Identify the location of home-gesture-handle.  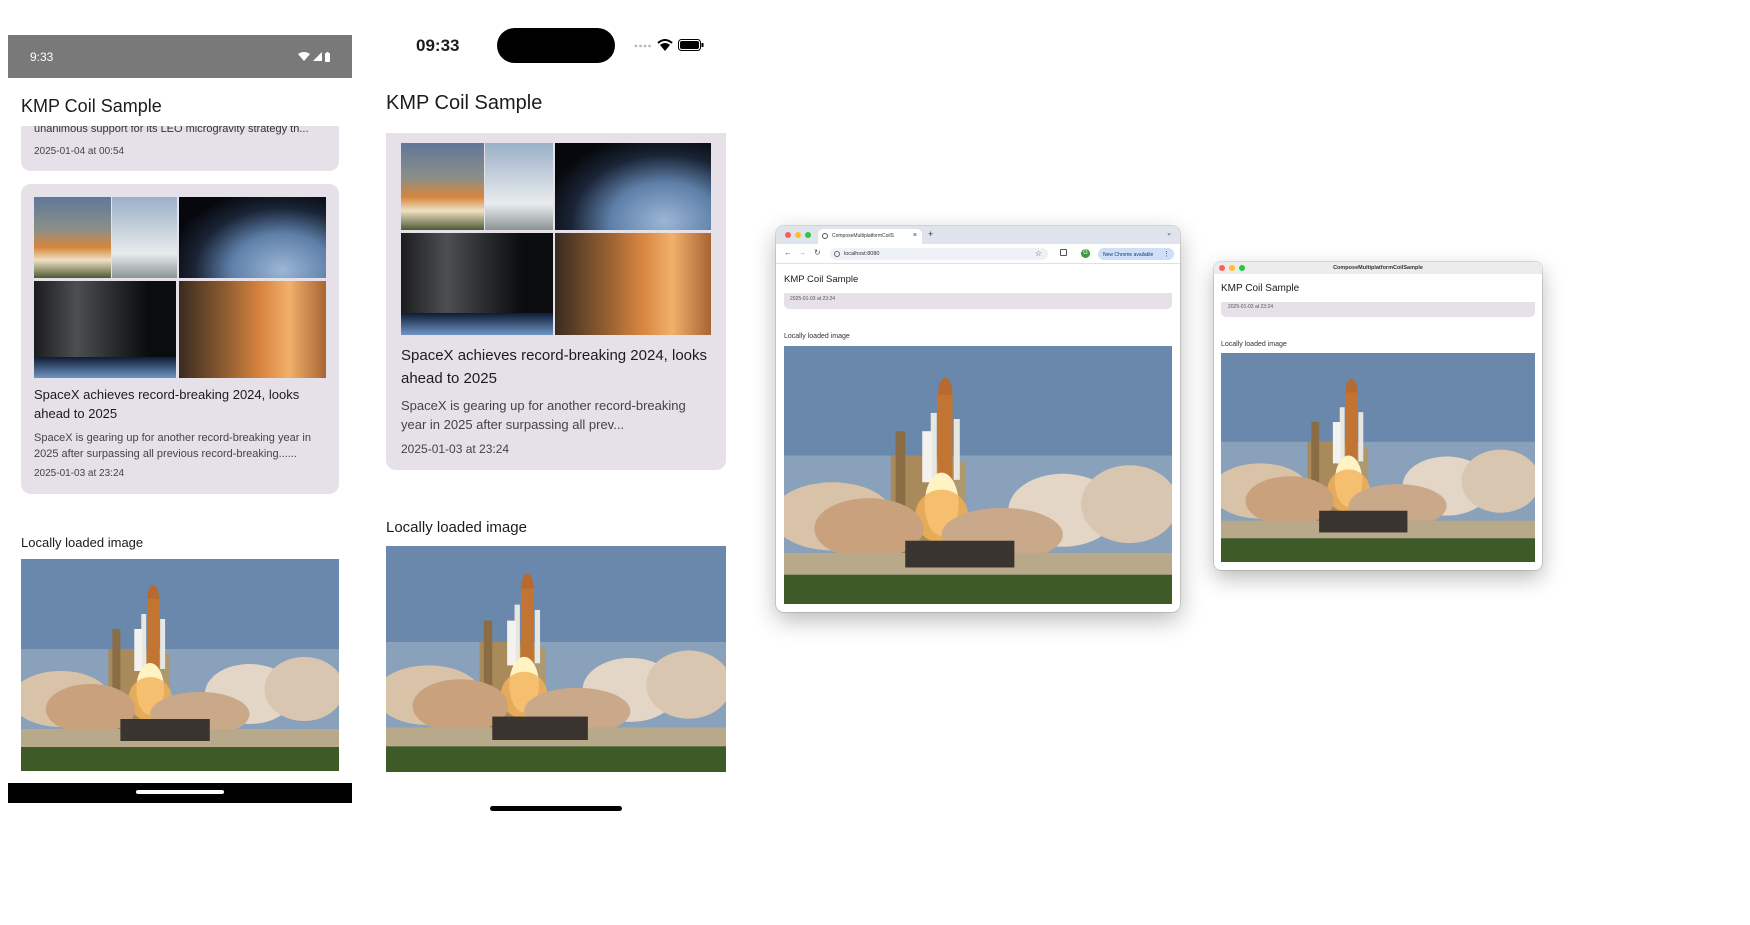
(180, 792).